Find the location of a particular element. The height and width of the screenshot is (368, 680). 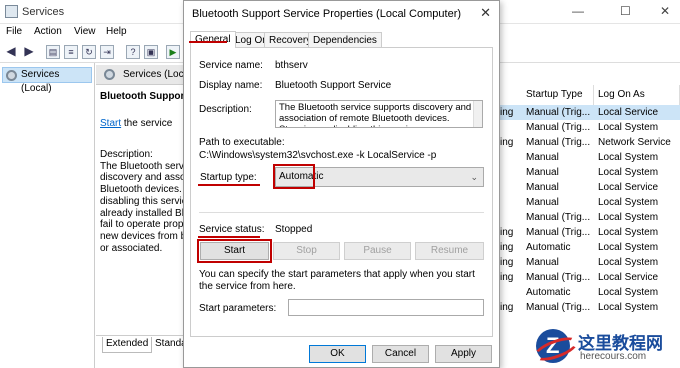

startup-type-select: Automatic ⌄ is located at coordinates (379, 177).